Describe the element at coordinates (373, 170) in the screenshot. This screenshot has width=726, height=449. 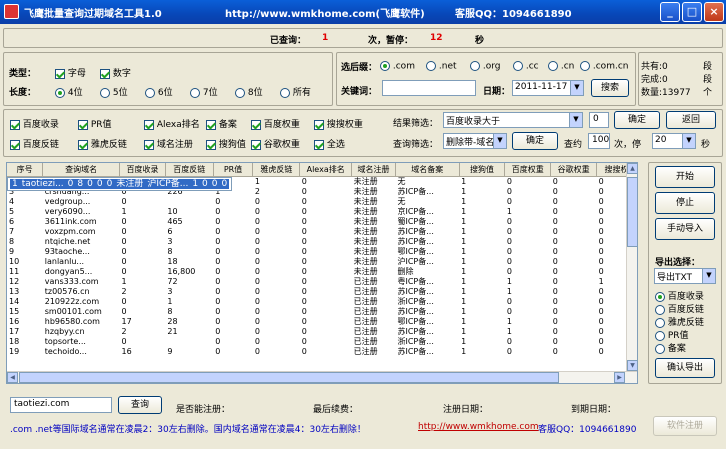
I see `column-header: 域名注册` at that location.